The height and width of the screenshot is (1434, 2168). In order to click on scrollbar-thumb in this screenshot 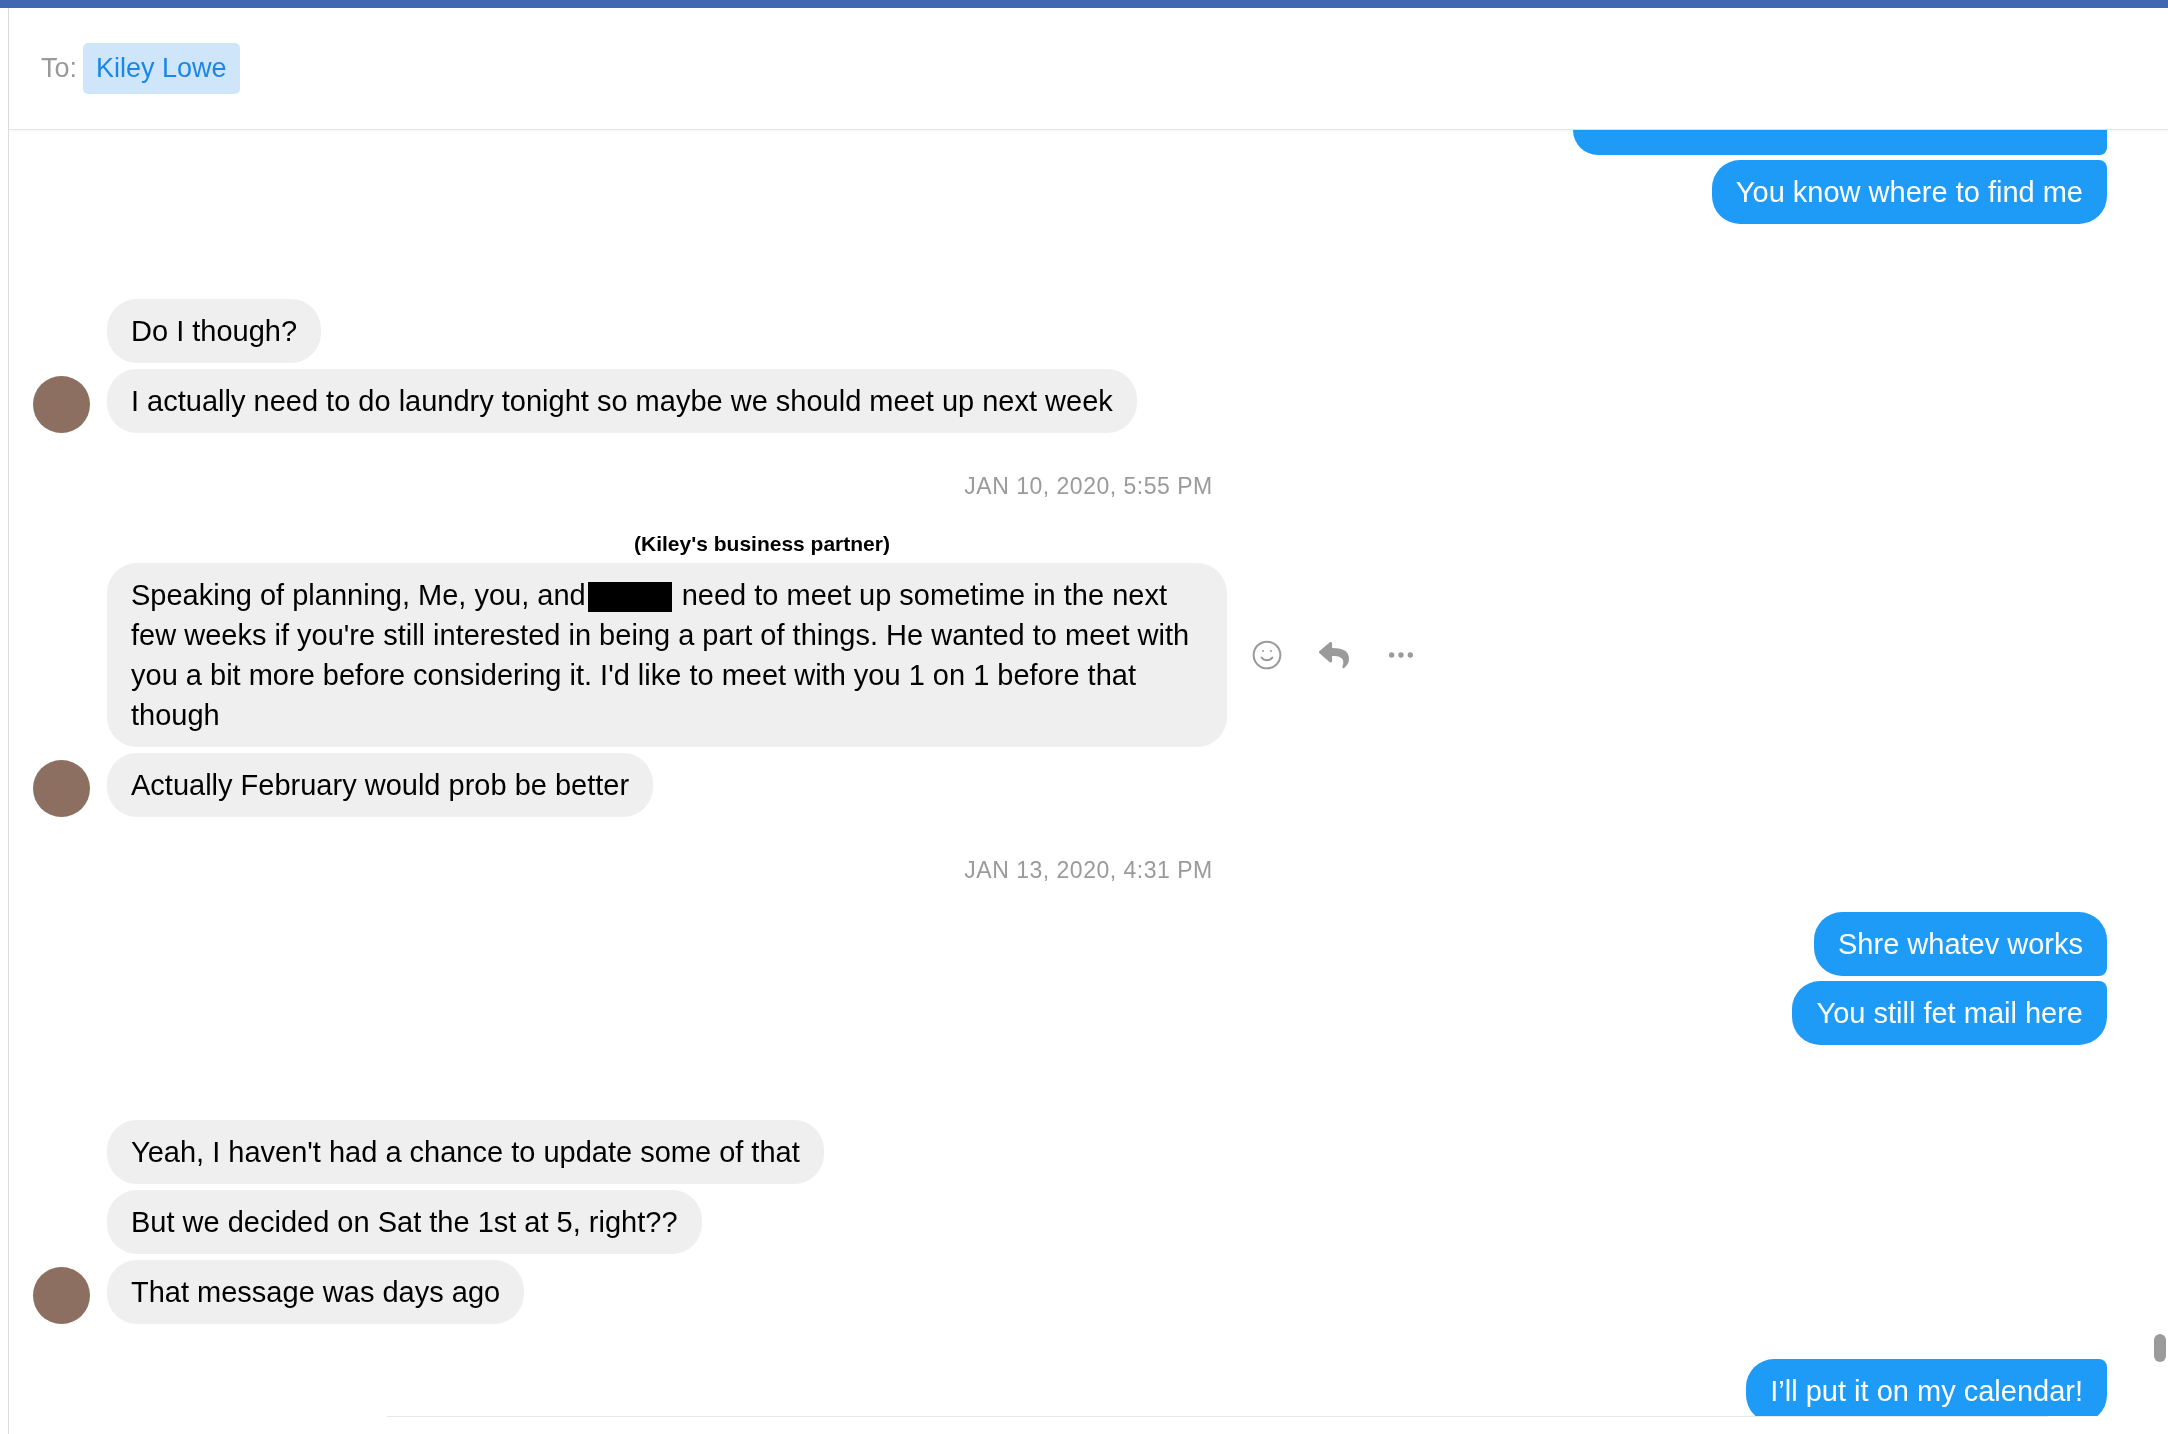, I will do `click(2160, 1348)`.